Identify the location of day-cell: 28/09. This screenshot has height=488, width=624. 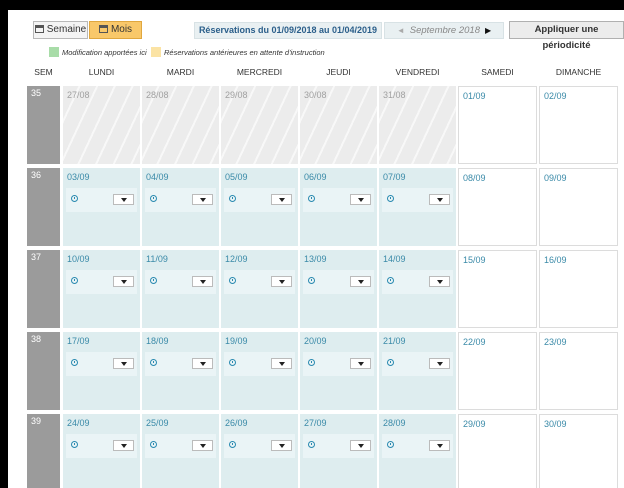
(417, 451).